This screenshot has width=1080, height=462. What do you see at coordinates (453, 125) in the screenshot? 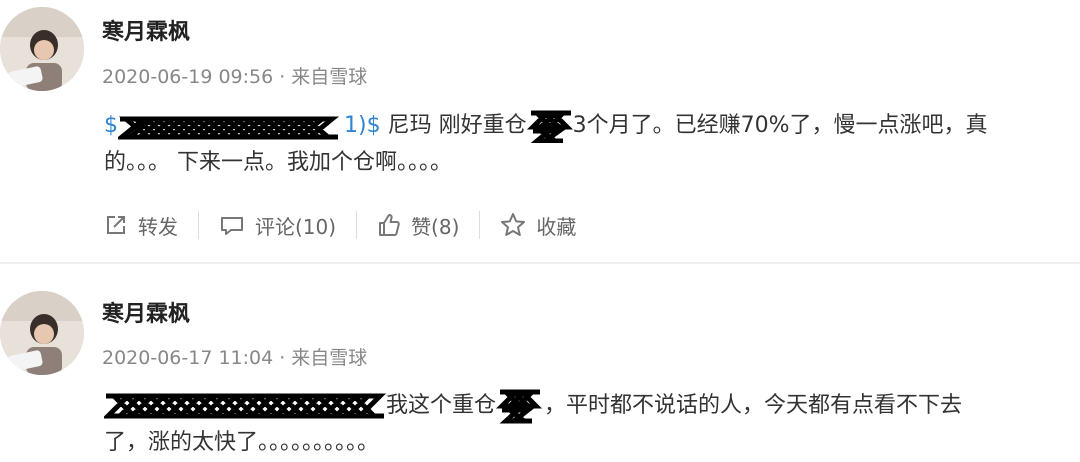
I see `content-text: 尼玛 刚好重仓` at bounding box center [453, 125].